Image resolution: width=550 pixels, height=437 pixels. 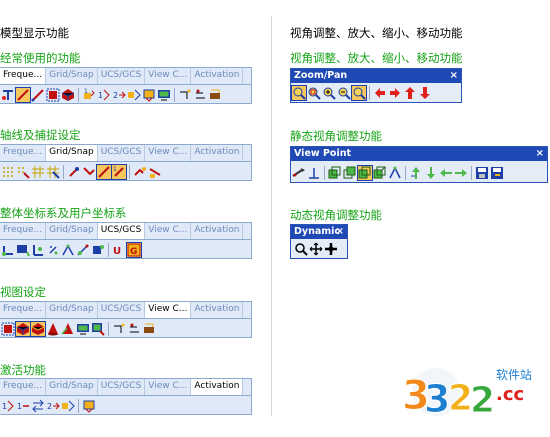 What do you see at coordinates (98, 329) in the screenshot?
I see `display-options-icon` at bounding box center [98, 329].